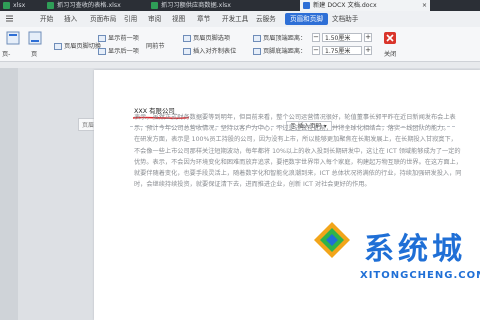  Describe the element at coordinates (123, 38) in the screenshot. I see `show-prev-label: 显示前一项` at that location.